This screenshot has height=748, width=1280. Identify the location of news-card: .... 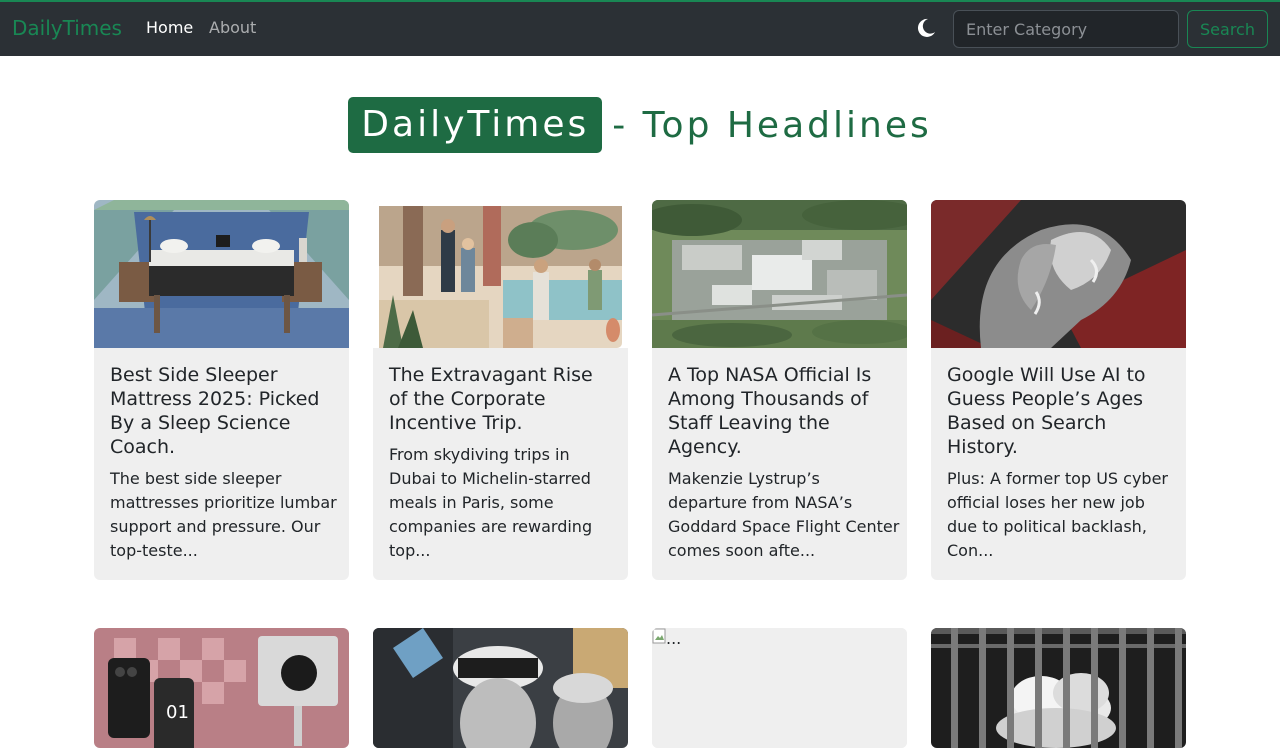
(779, 688).